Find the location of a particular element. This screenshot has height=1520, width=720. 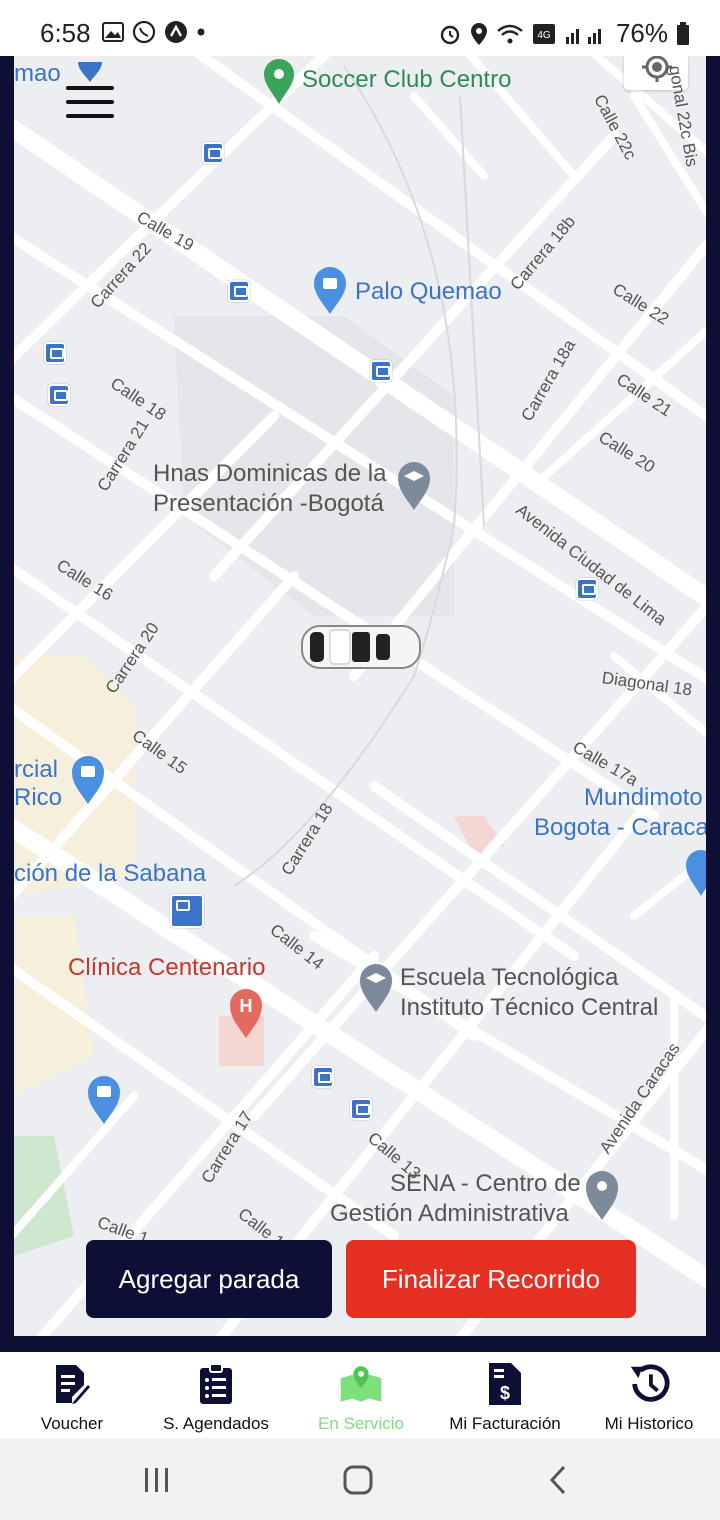

alarm-icon is located at coordinates (450, 34).